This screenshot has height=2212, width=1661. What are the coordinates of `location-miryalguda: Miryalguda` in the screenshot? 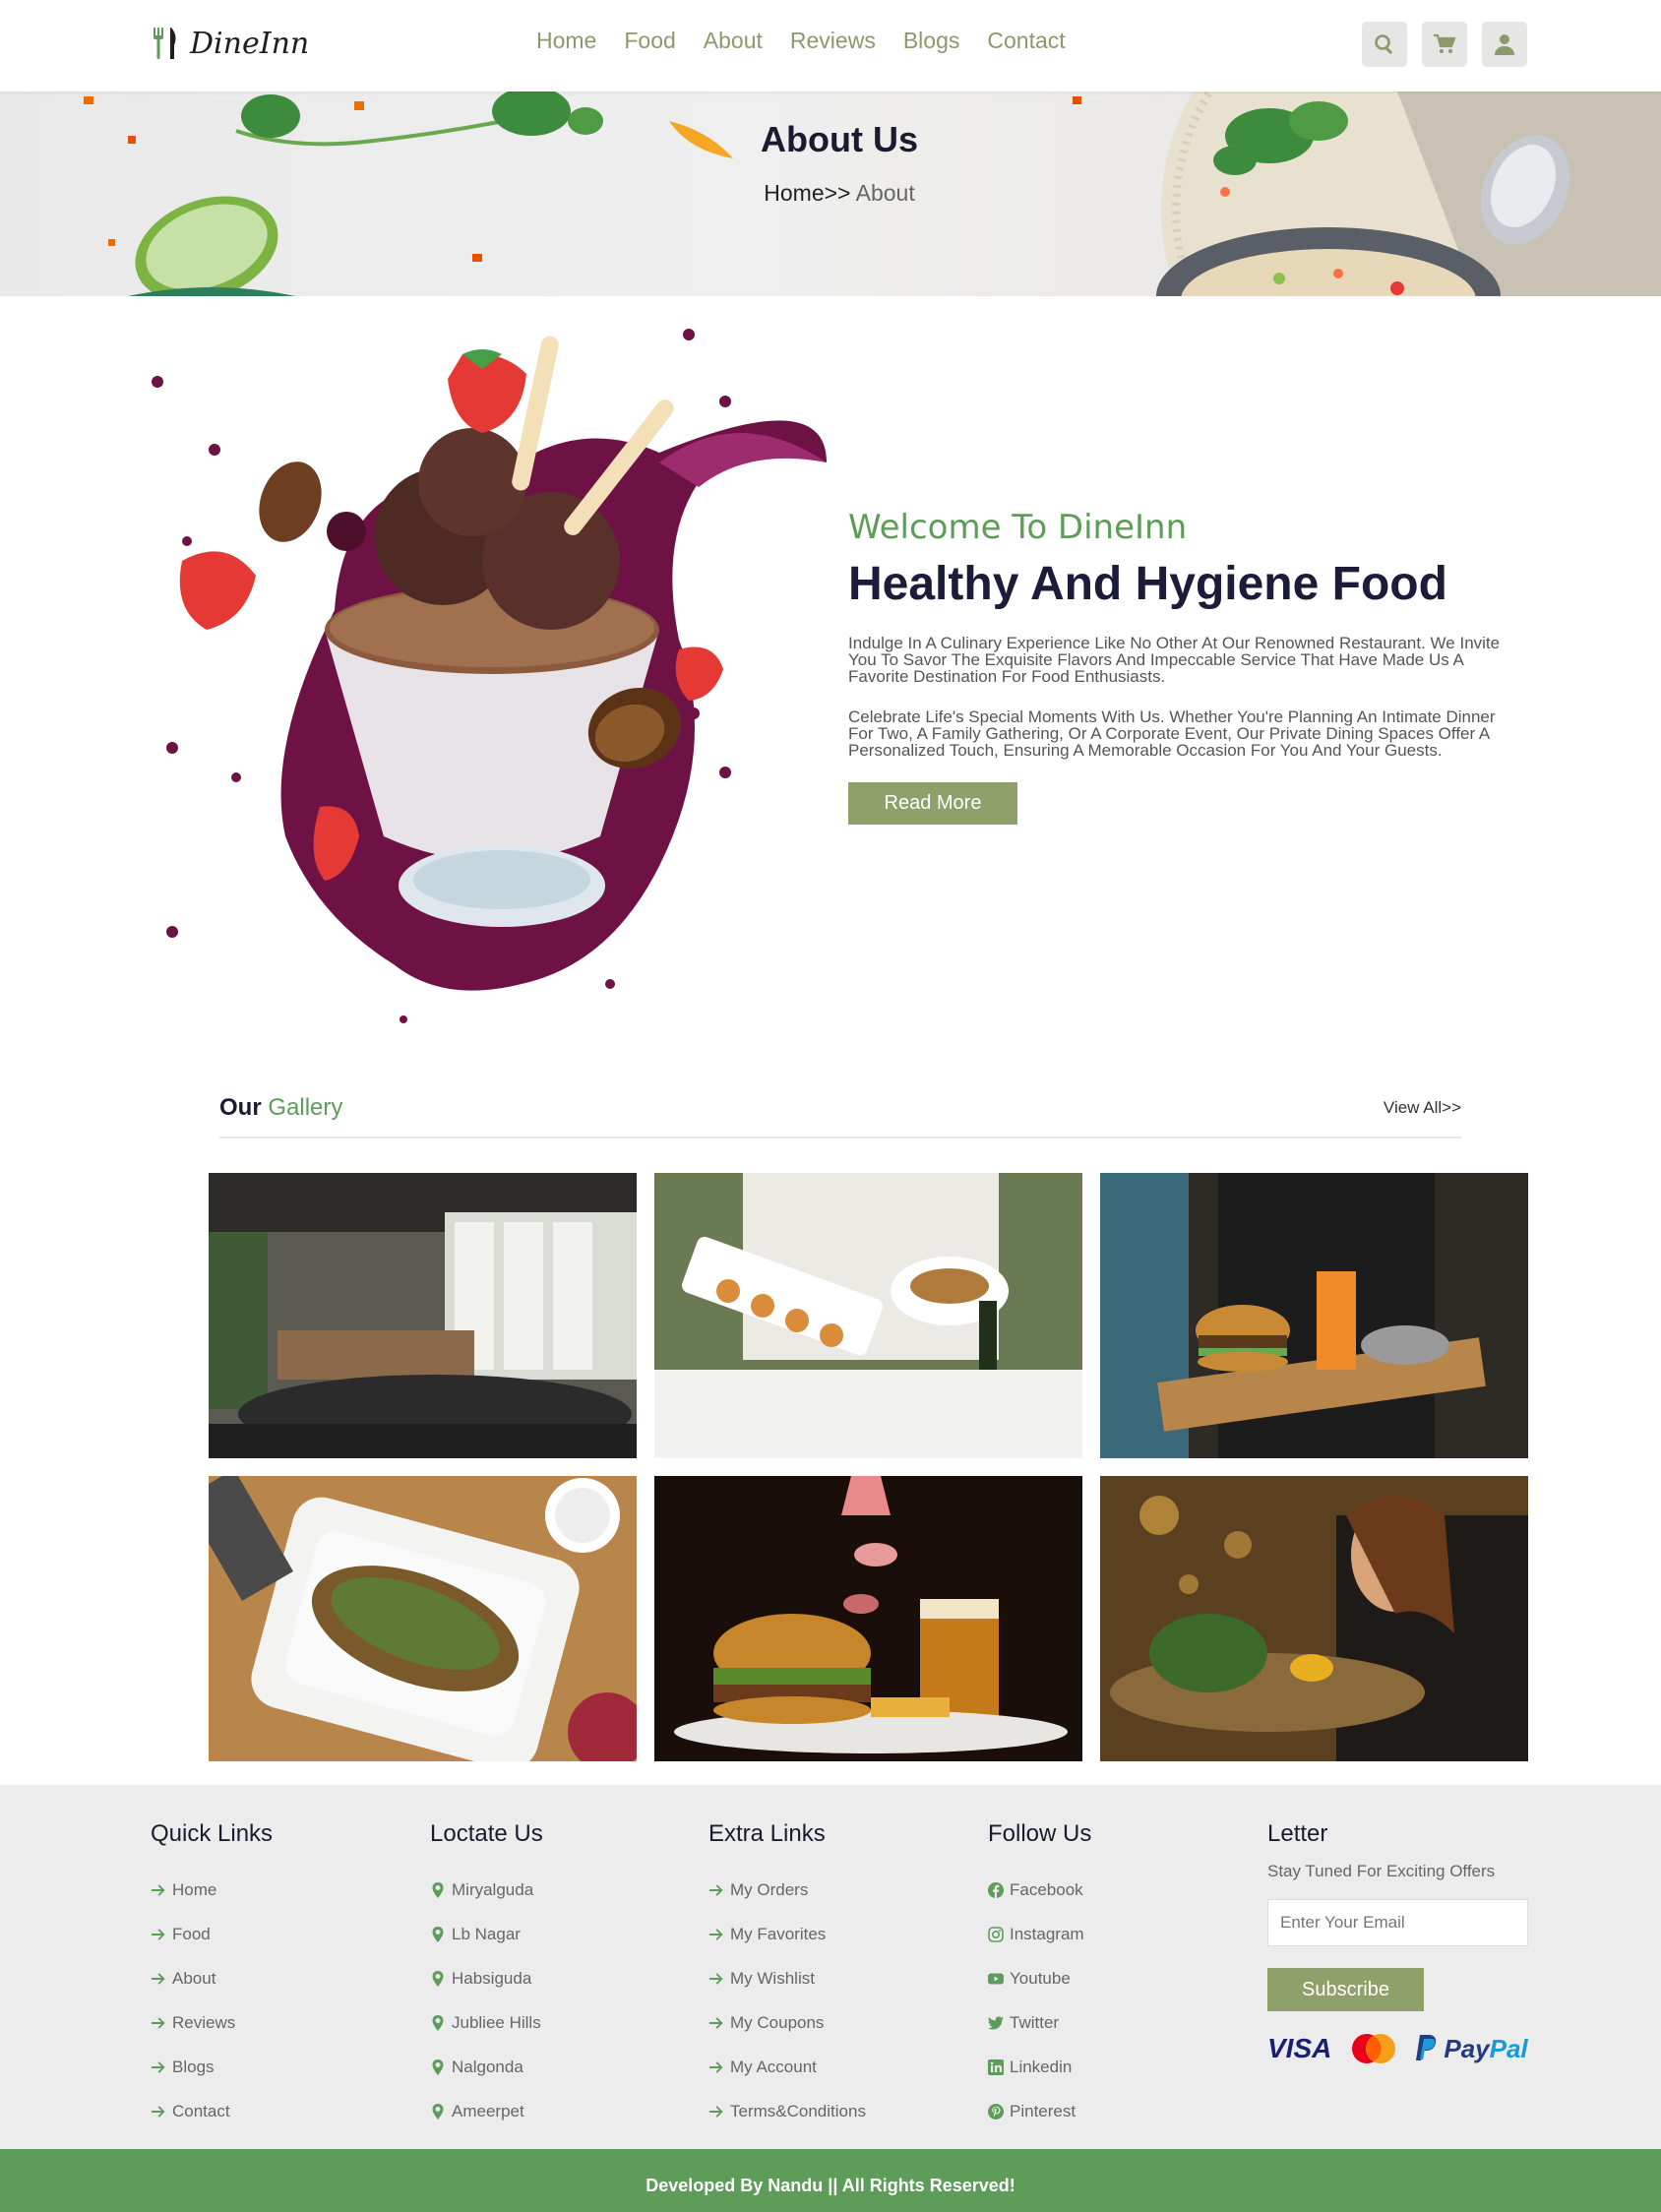 It's located at (487, 1890).